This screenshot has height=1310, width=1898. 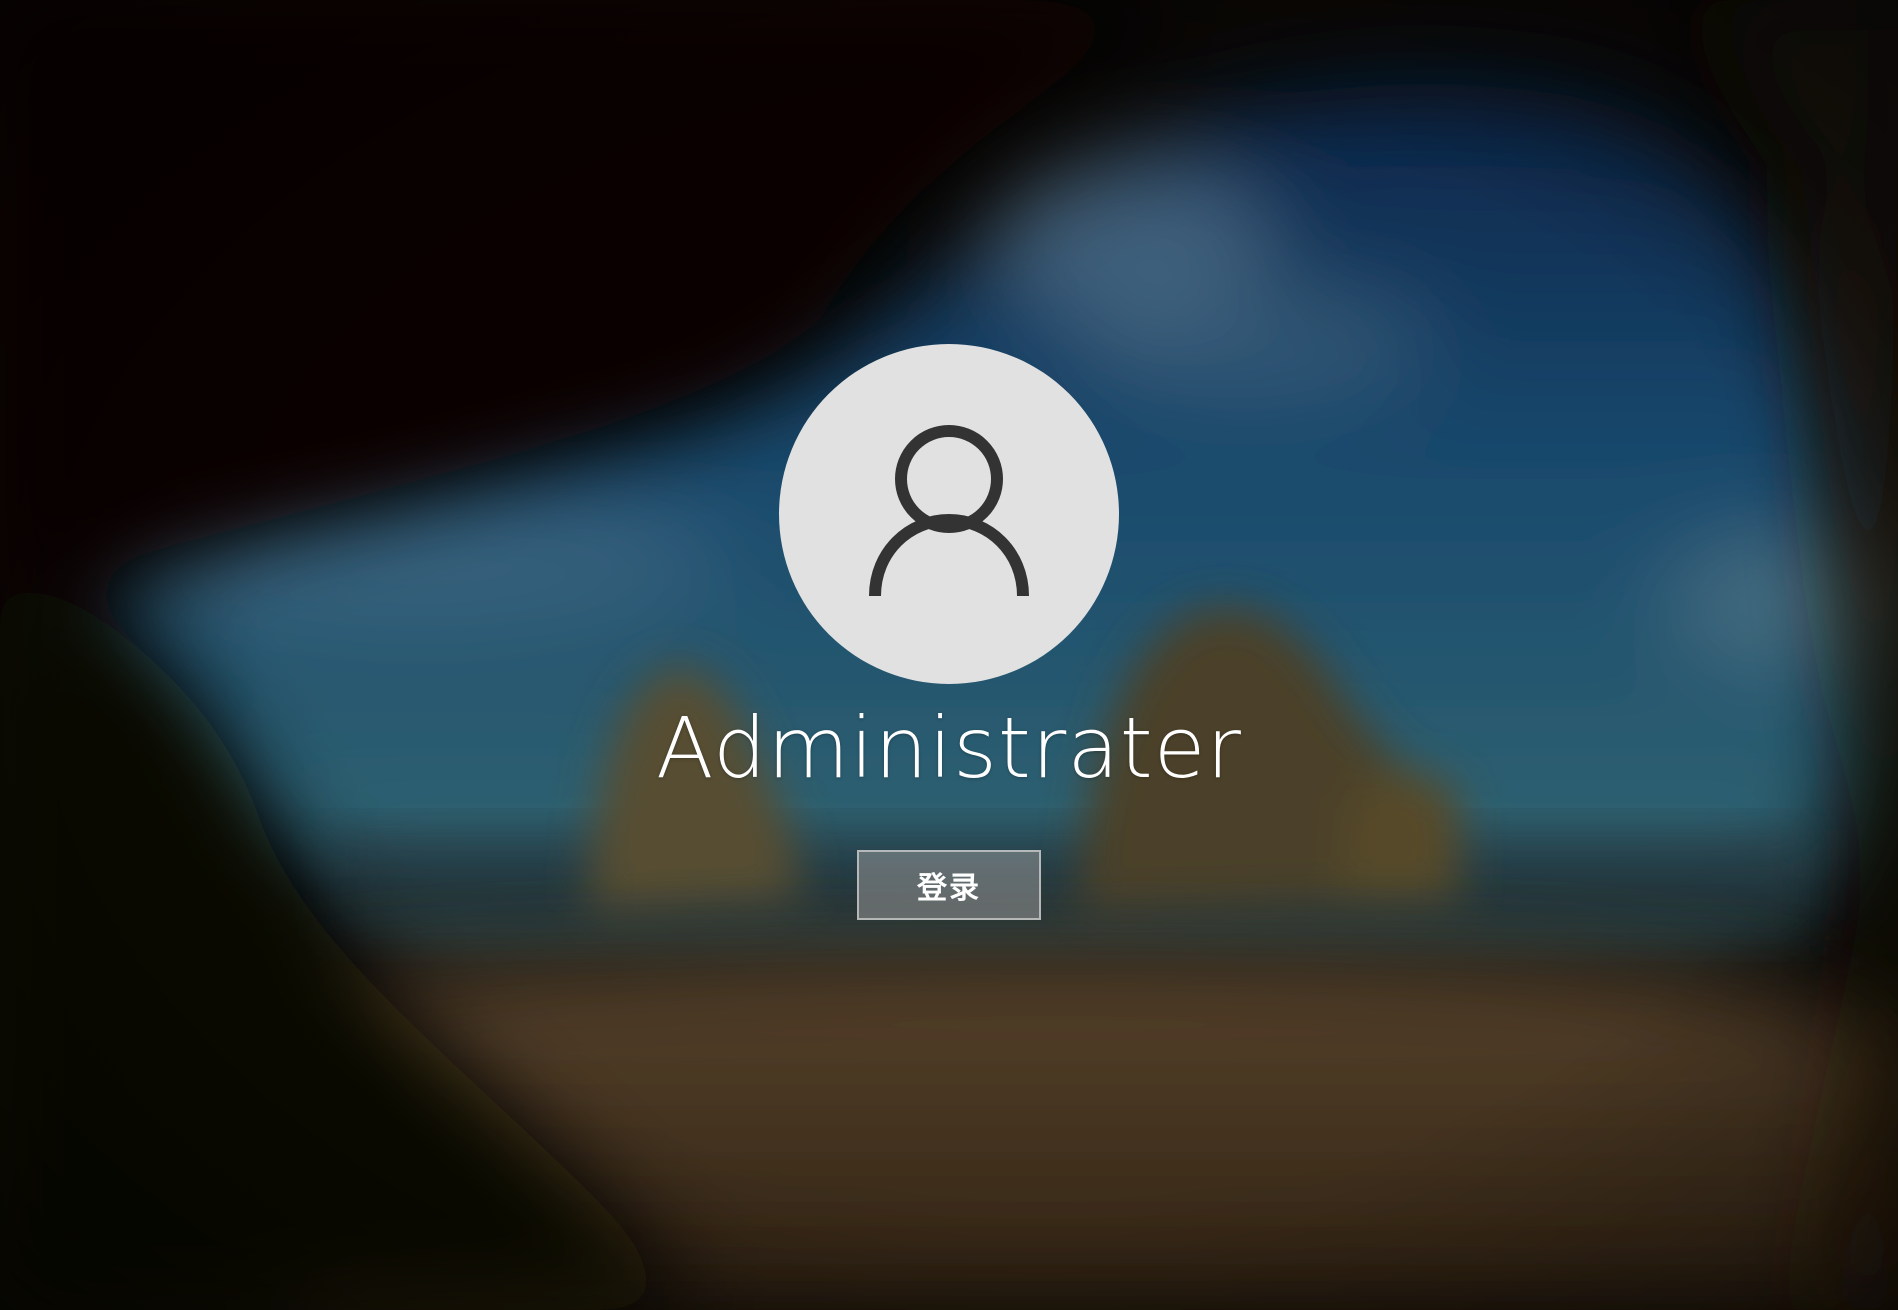 What do you see at coordinates (949, 748) in the screenshot?
I see `username-label: Administrater` at bounding box center [949, 748].